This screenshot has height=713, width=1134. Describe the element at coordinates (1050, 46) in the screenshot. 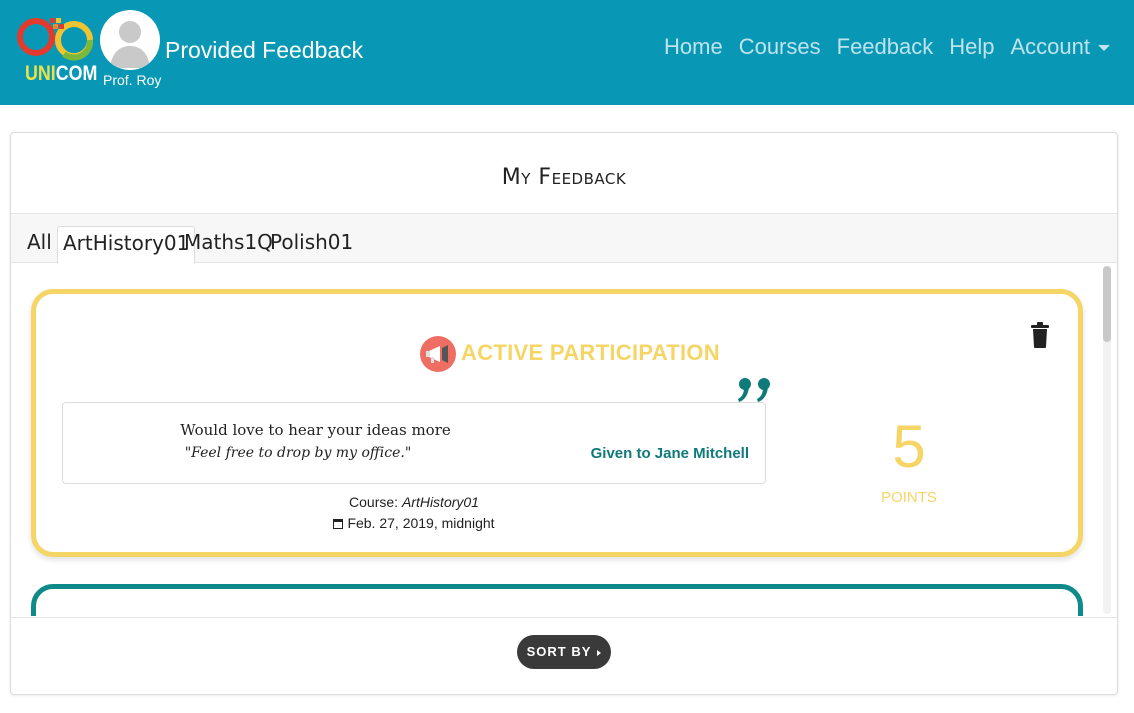

I see `nav-account-label: Account` at that location.